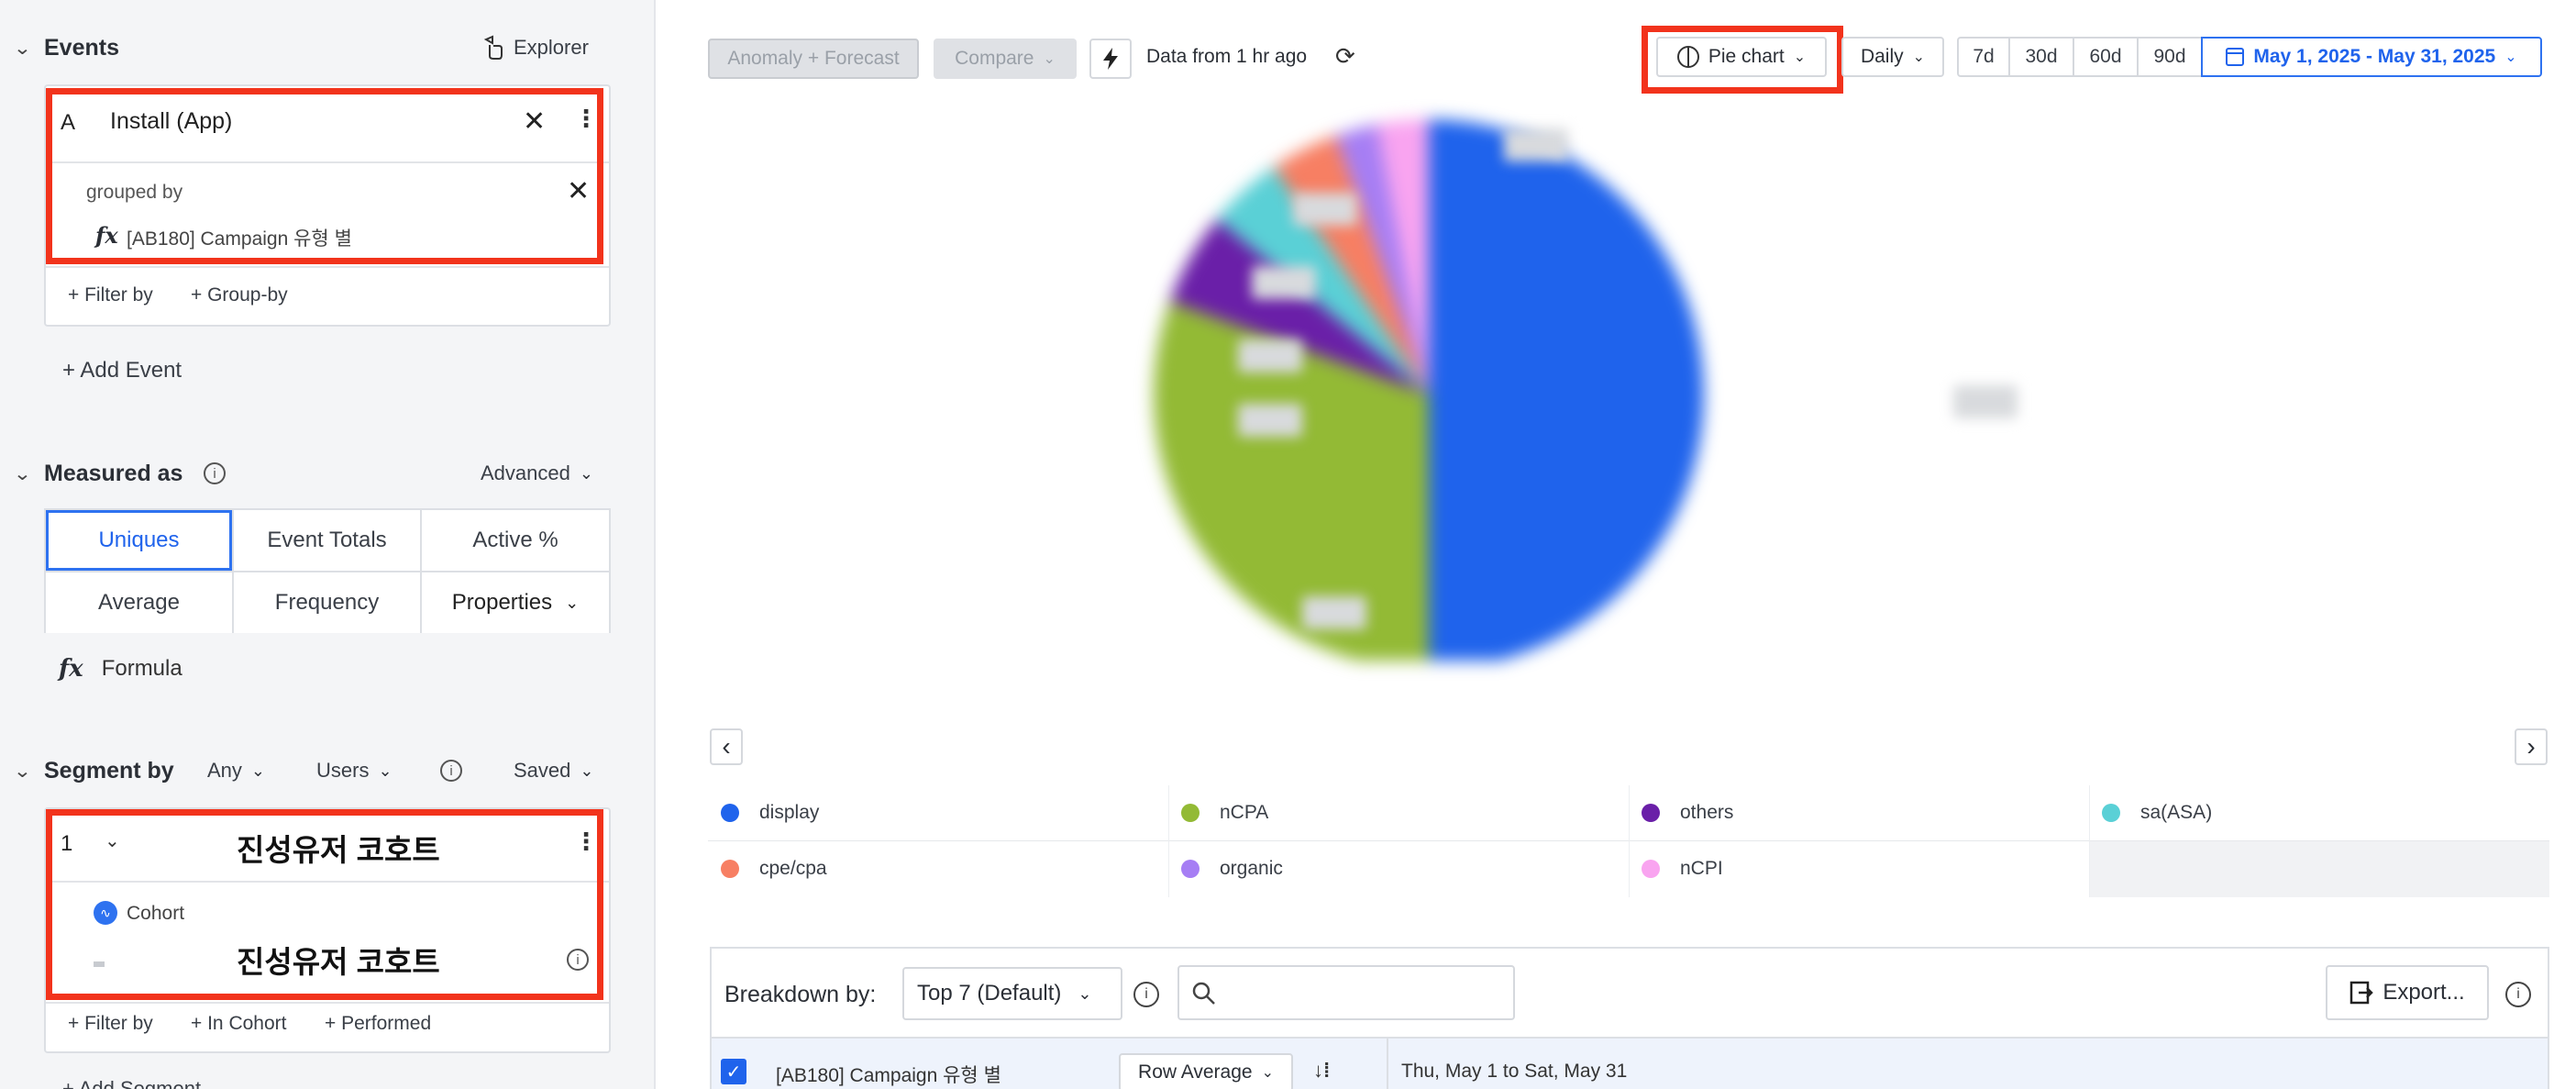 This screenshot has height=1089, width=2576. I want to click on sort-icon: ↓⁞, so click(1321, 1071).